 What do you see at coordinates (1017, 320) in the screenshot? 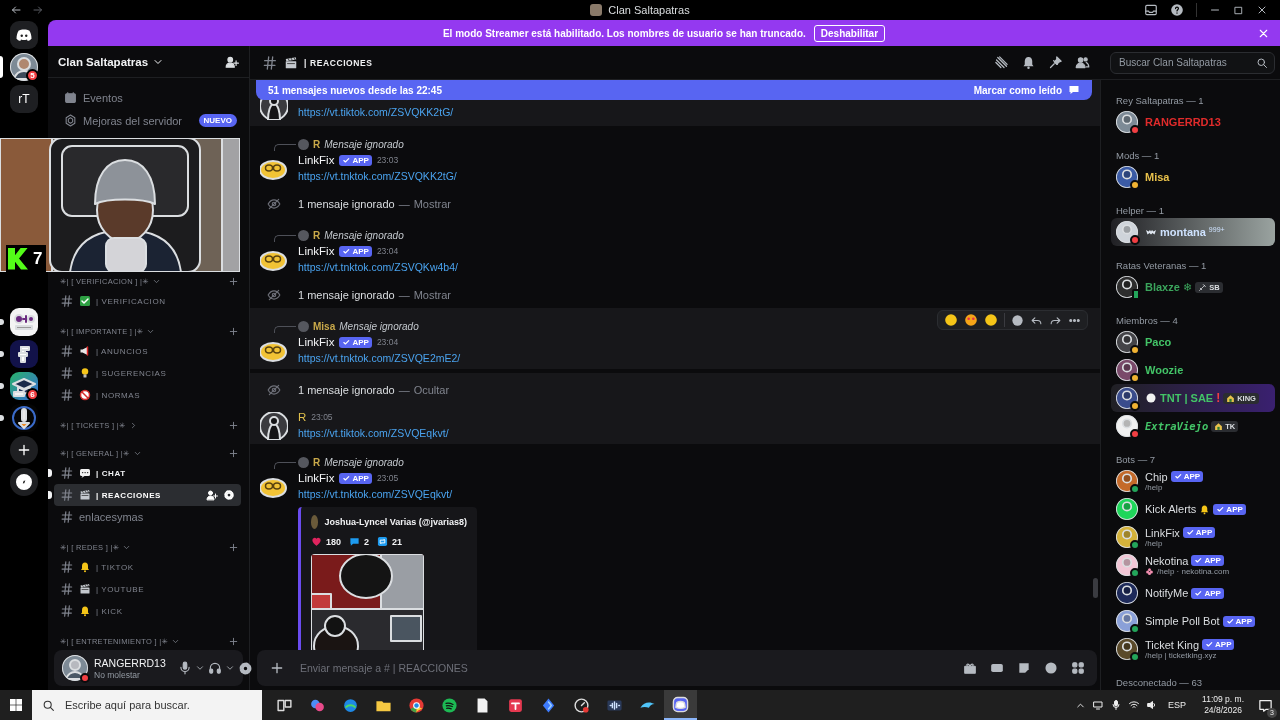
I see `add-reaction-icon` at bounding box center [1017, 320].